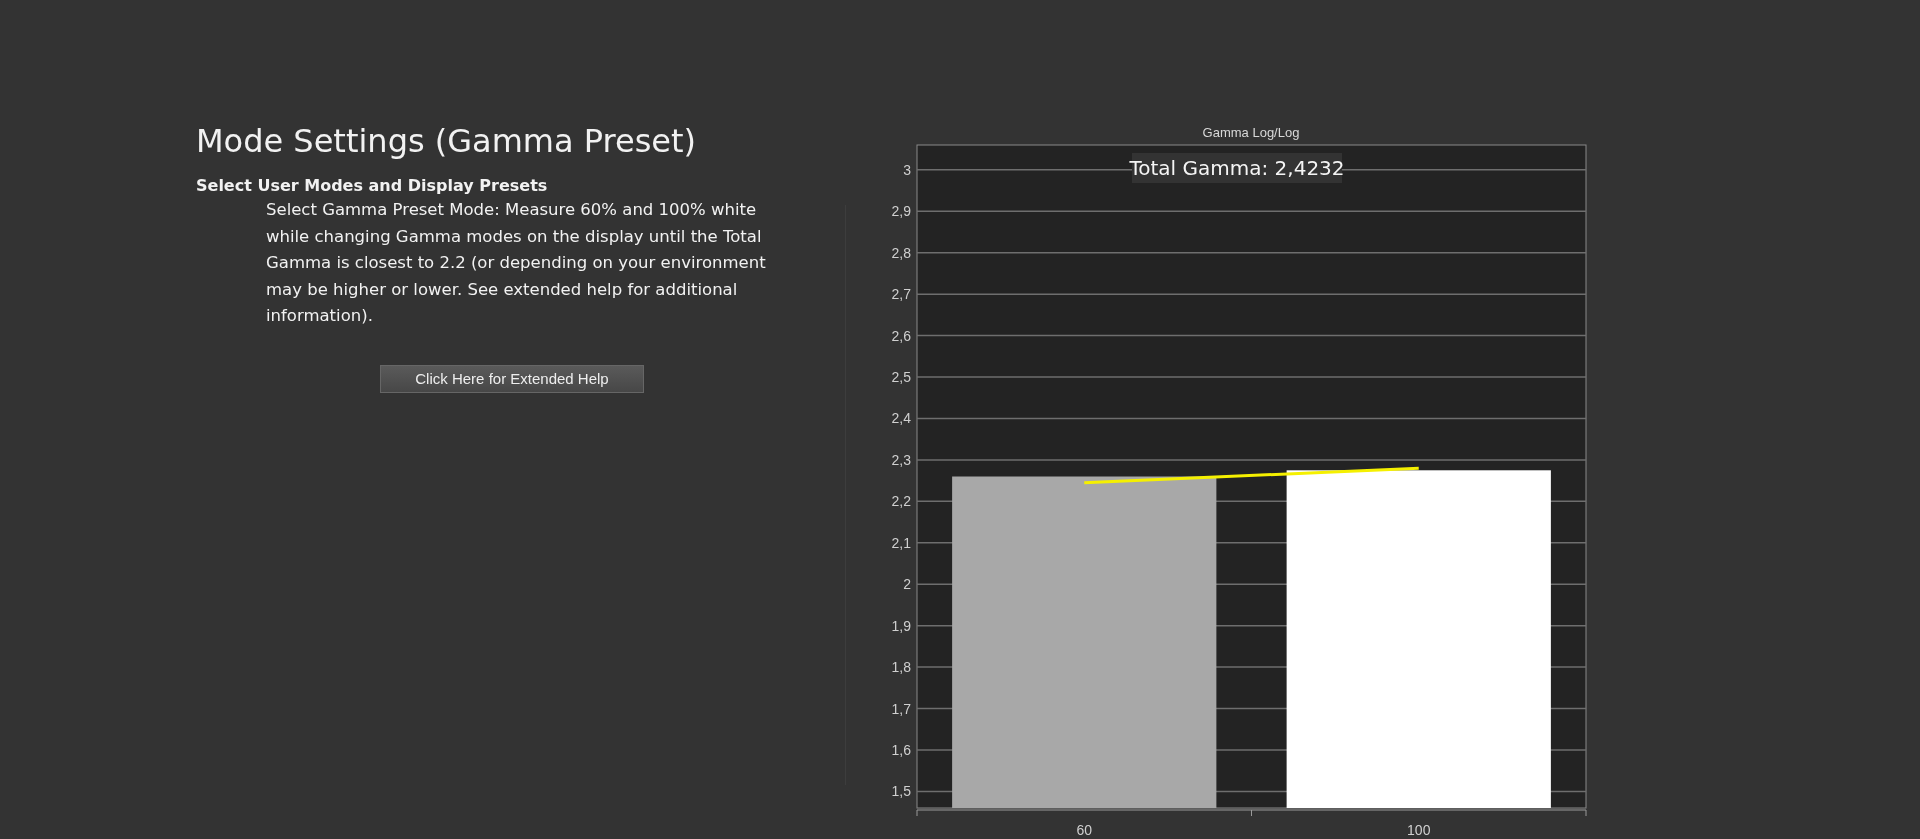 The image size is (1920, 839). I want to click on y-axis-label: 1,6, so click(901, 750).